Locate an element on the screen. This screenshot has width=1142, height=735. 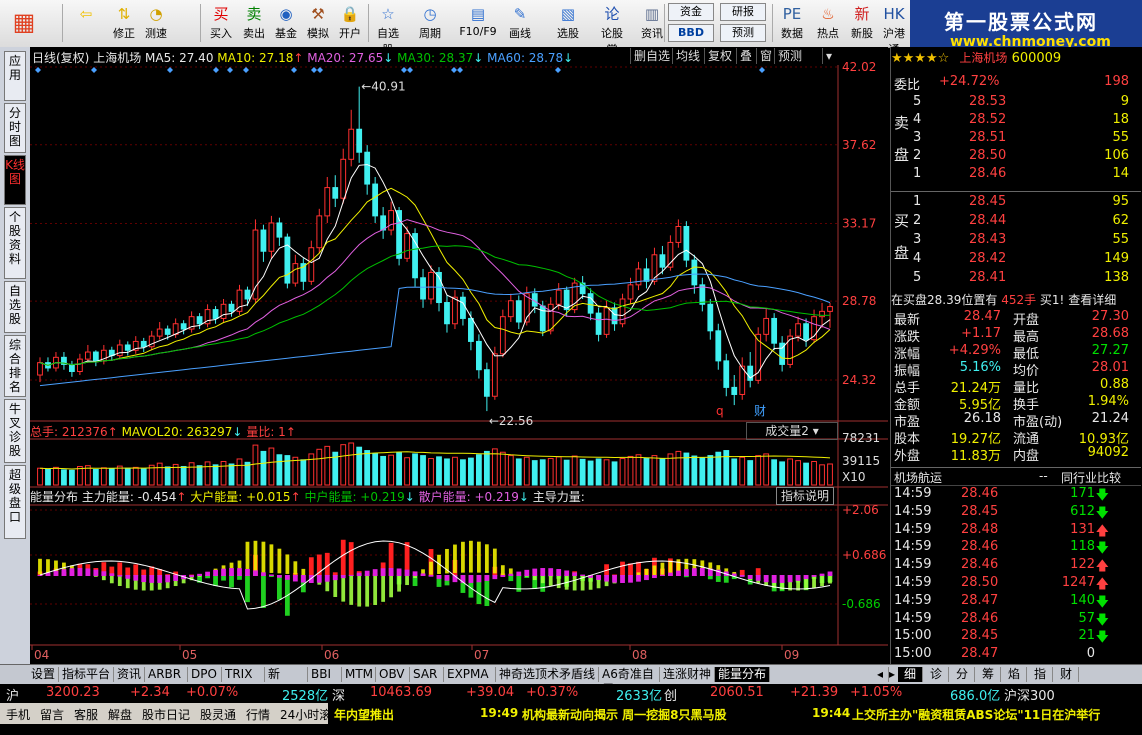
indicator-tab-3: ARBR is located at coordinates (166, 674).